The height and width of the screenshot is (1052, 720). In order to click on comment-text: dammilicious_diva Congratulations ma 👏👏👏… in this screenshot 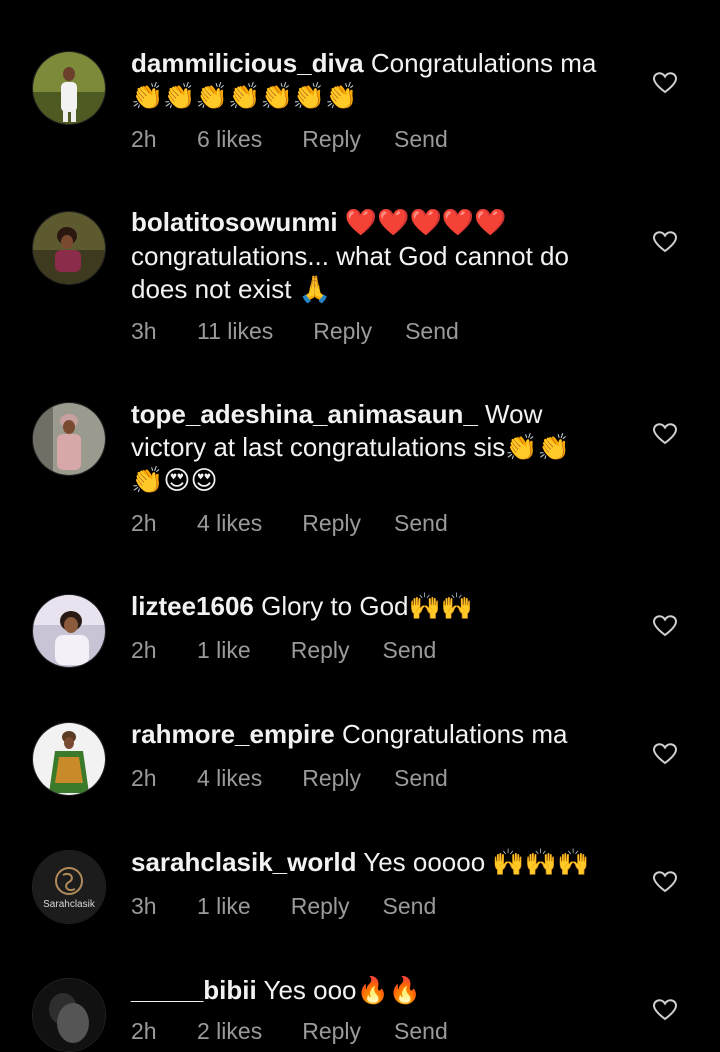, I will do `click(376, 80)`.